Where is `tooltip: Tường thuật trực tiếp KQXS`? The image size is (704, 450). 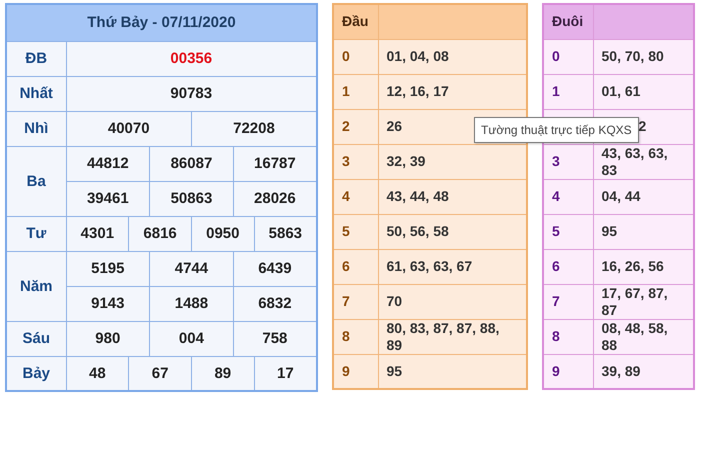
tooltip: Tường thuật trực tiếp KQXS is located at coordinates (556, 130).